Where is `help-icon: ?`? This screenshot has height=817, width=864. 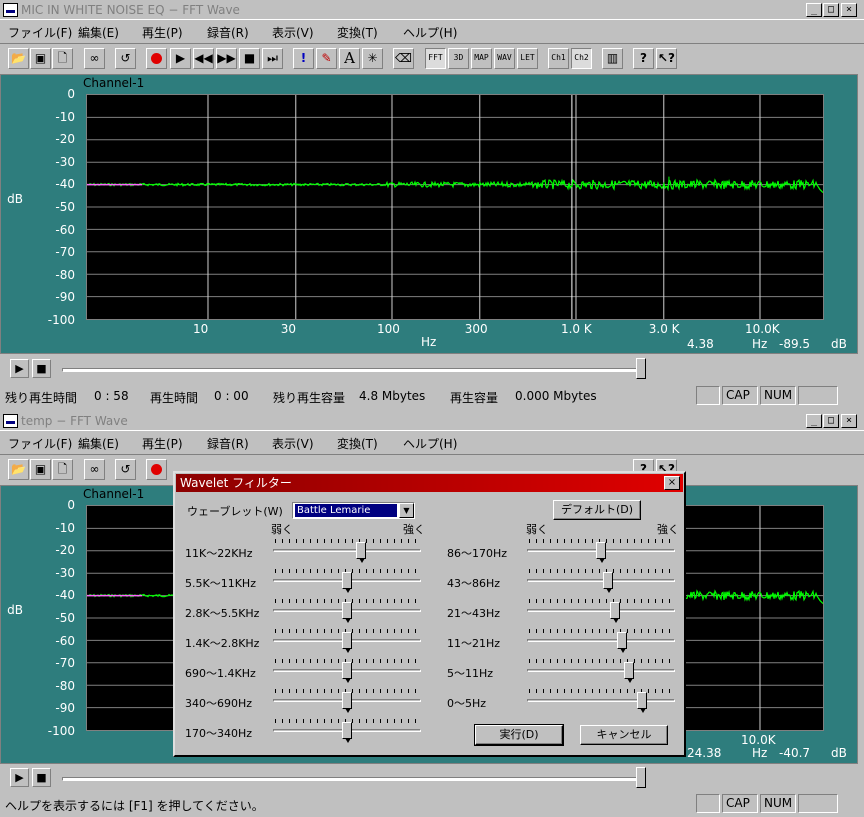 help-icon: ? is located at coordinates (643, 58).